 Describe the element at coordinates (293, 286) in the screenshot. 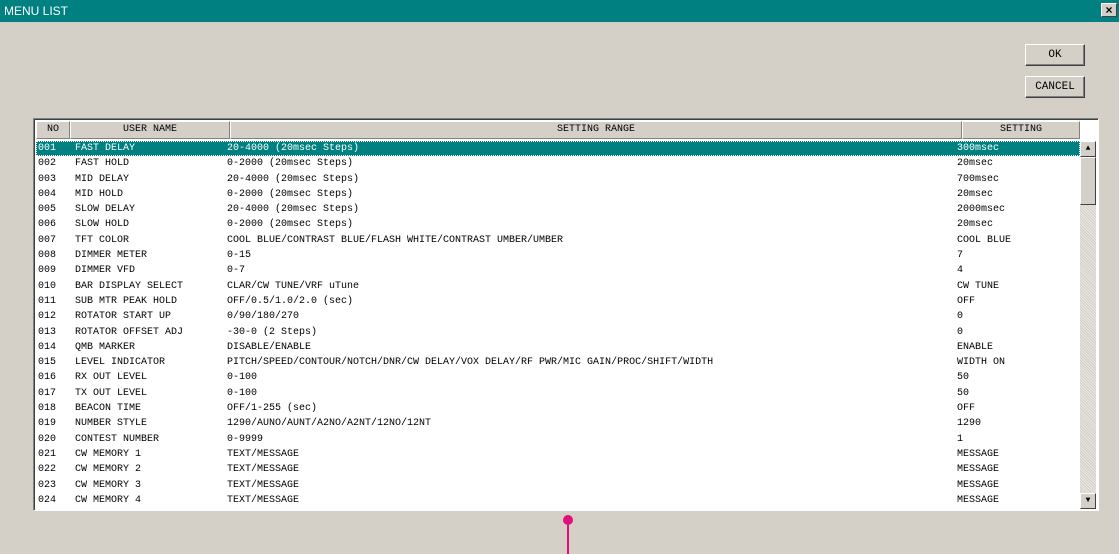

I see `cell-setting-range: CLAR/CW TUNE/VRF uTune` at that location.